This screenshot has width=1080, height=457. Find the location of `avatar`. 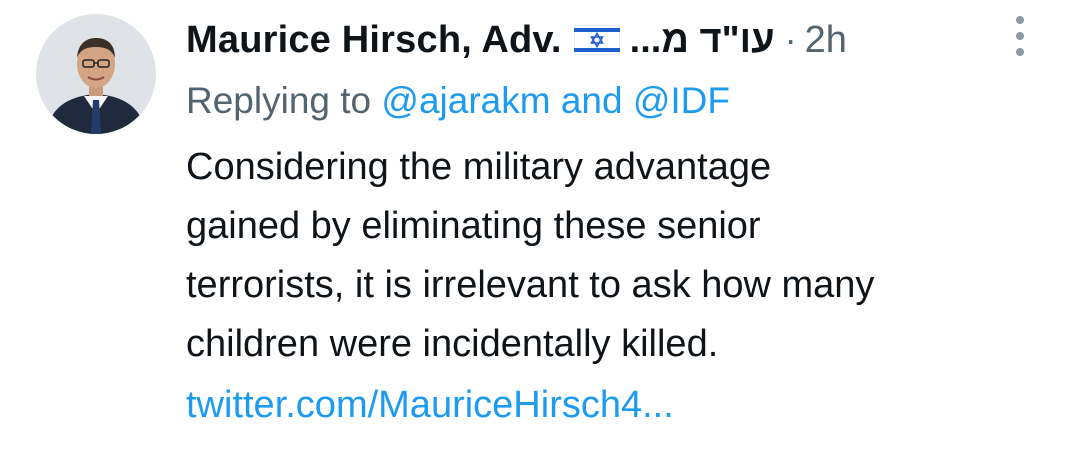

avatar is located at coordinates (96, 74).